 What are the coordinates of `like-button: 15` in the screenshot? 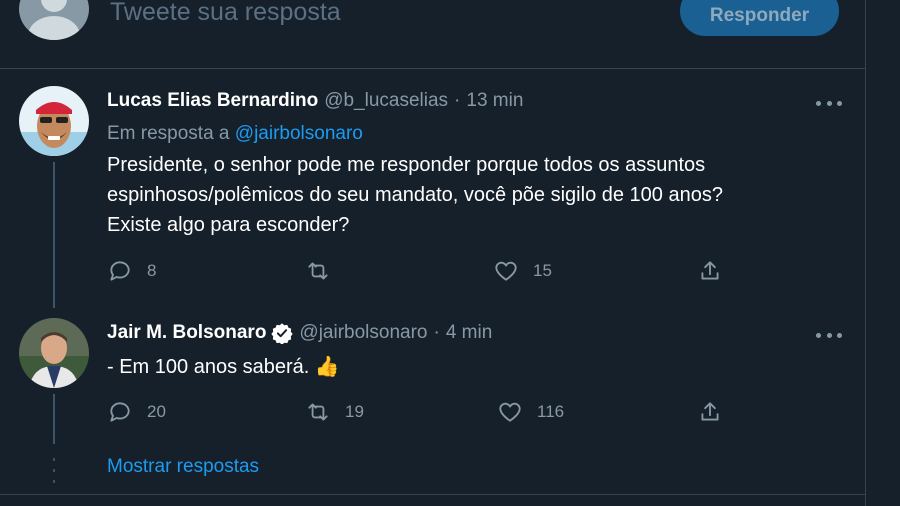 It's located at (522, 271).